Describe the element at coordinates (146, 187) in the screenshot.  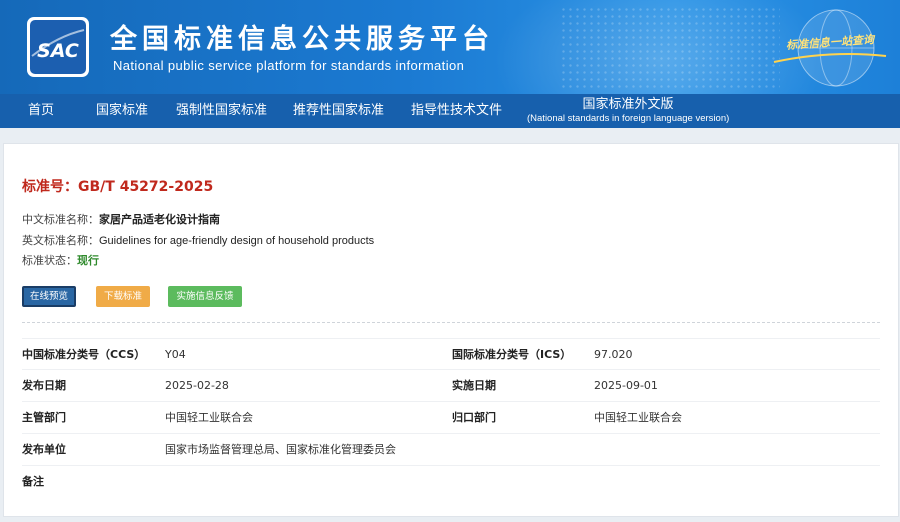
I see `standard-number-value: GB/T 45272-2025` at that location.